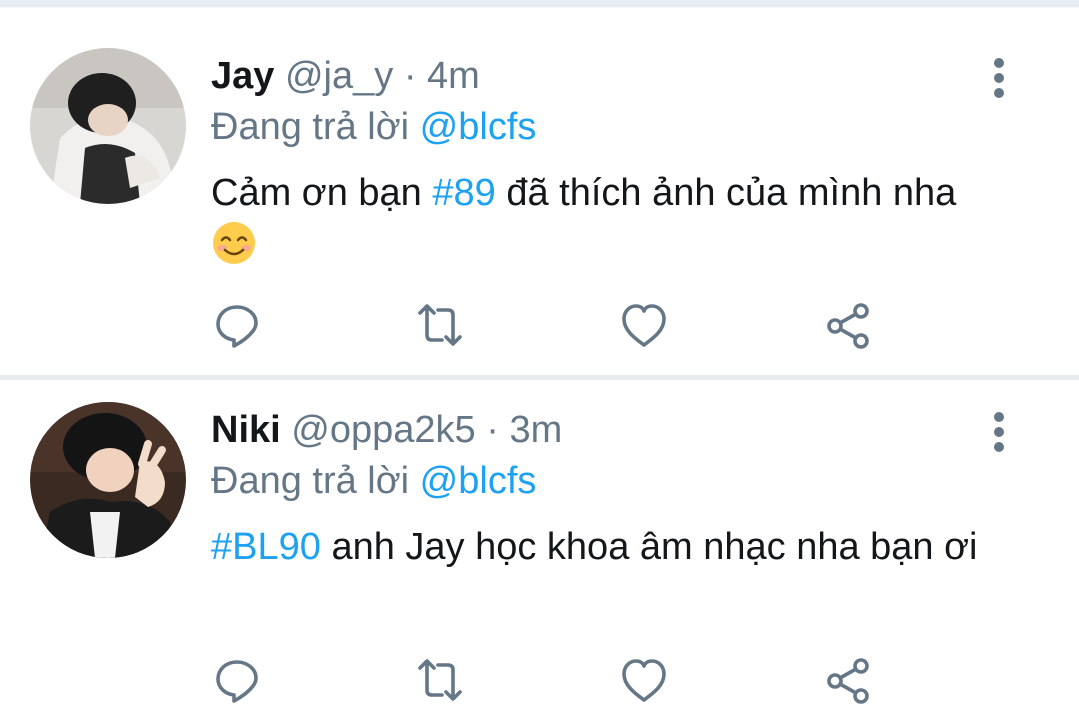  What do you see at coordinates (535, 430) in the screenshot?
I see `timestamp: 3m` at bounding box center [535, 430].